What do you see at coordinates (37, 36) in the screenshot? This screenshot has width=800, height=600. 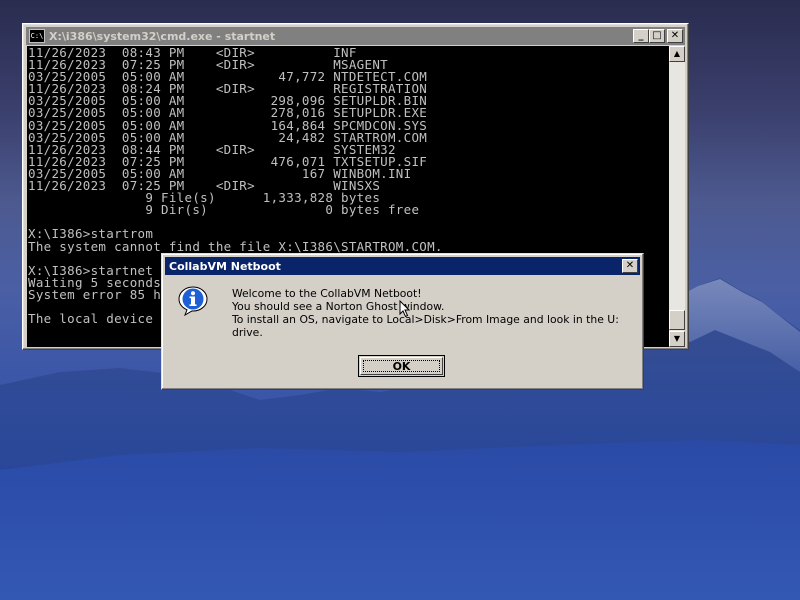 I see `cmd-icon: C:\` at bounding box center [37, 36].